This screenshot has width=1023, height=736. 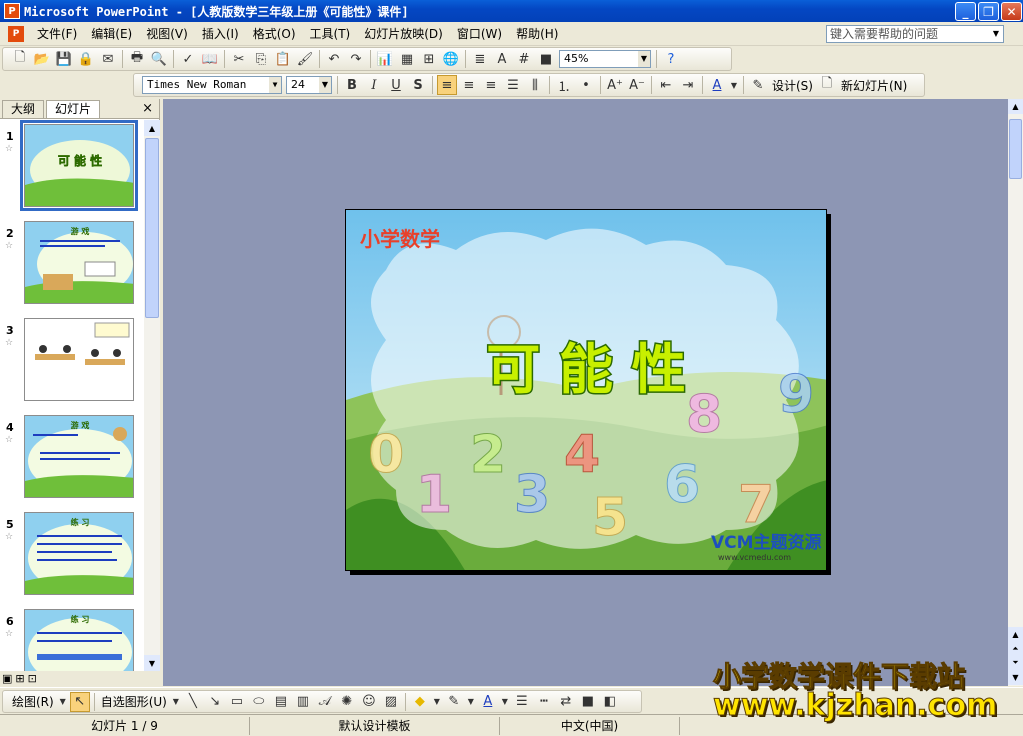 I want to click on autoshapes-button: 自选图形(U), so click(x=134, y=701).